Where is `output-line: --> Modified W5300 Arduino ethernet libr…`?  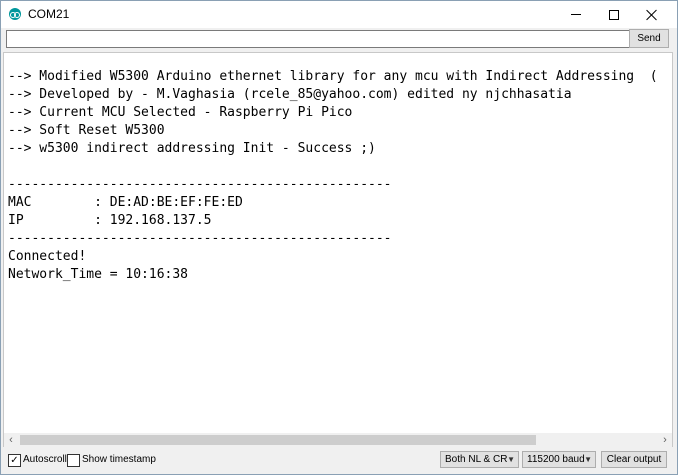 output-line: --> Modified W5300 Arduino ethernet libr… is located at coordinates (333, 76).